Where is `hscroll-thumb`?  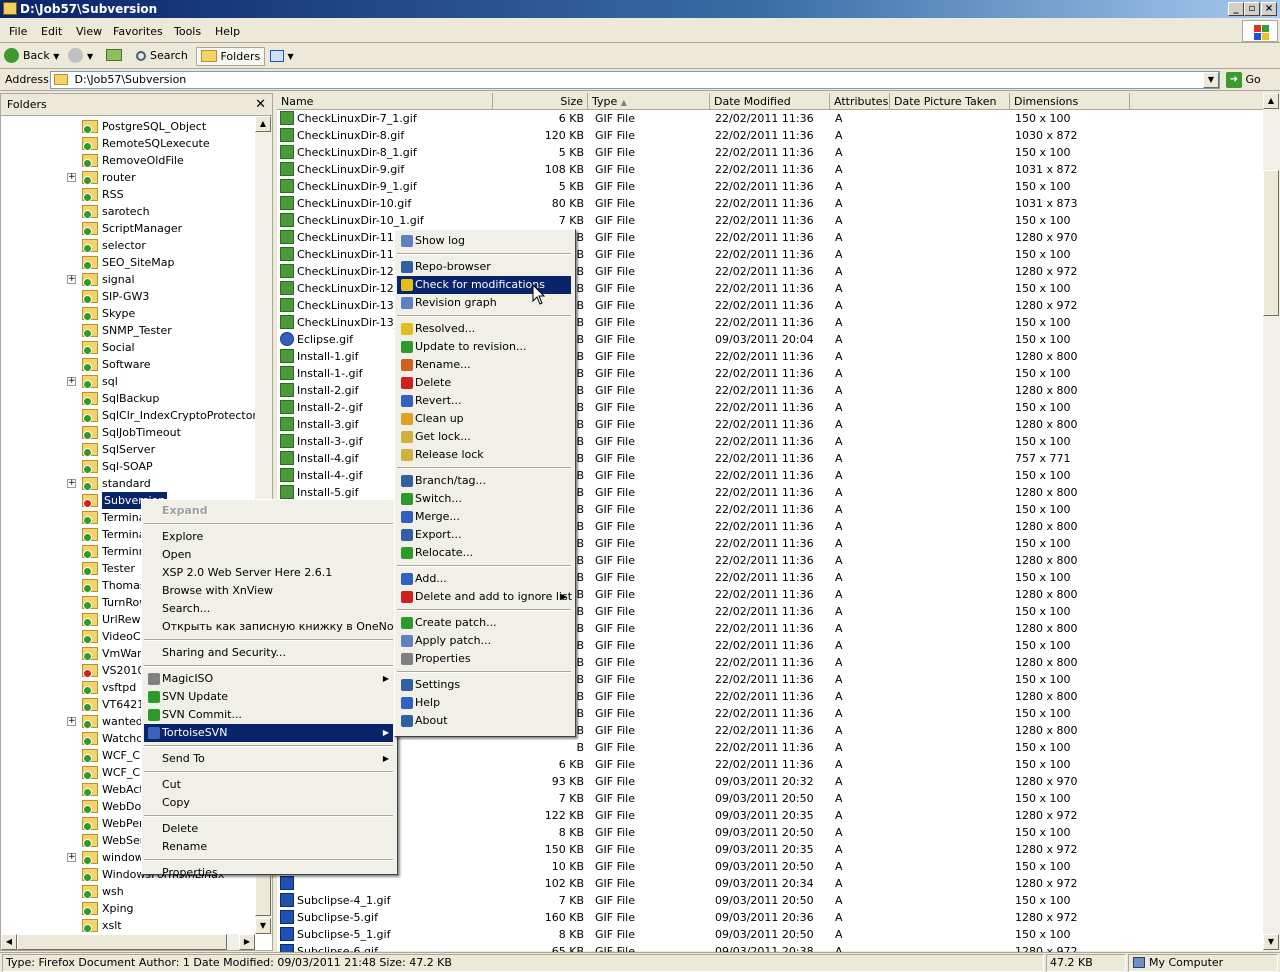
hscroll-thumb is located at coordinates (122, 942).